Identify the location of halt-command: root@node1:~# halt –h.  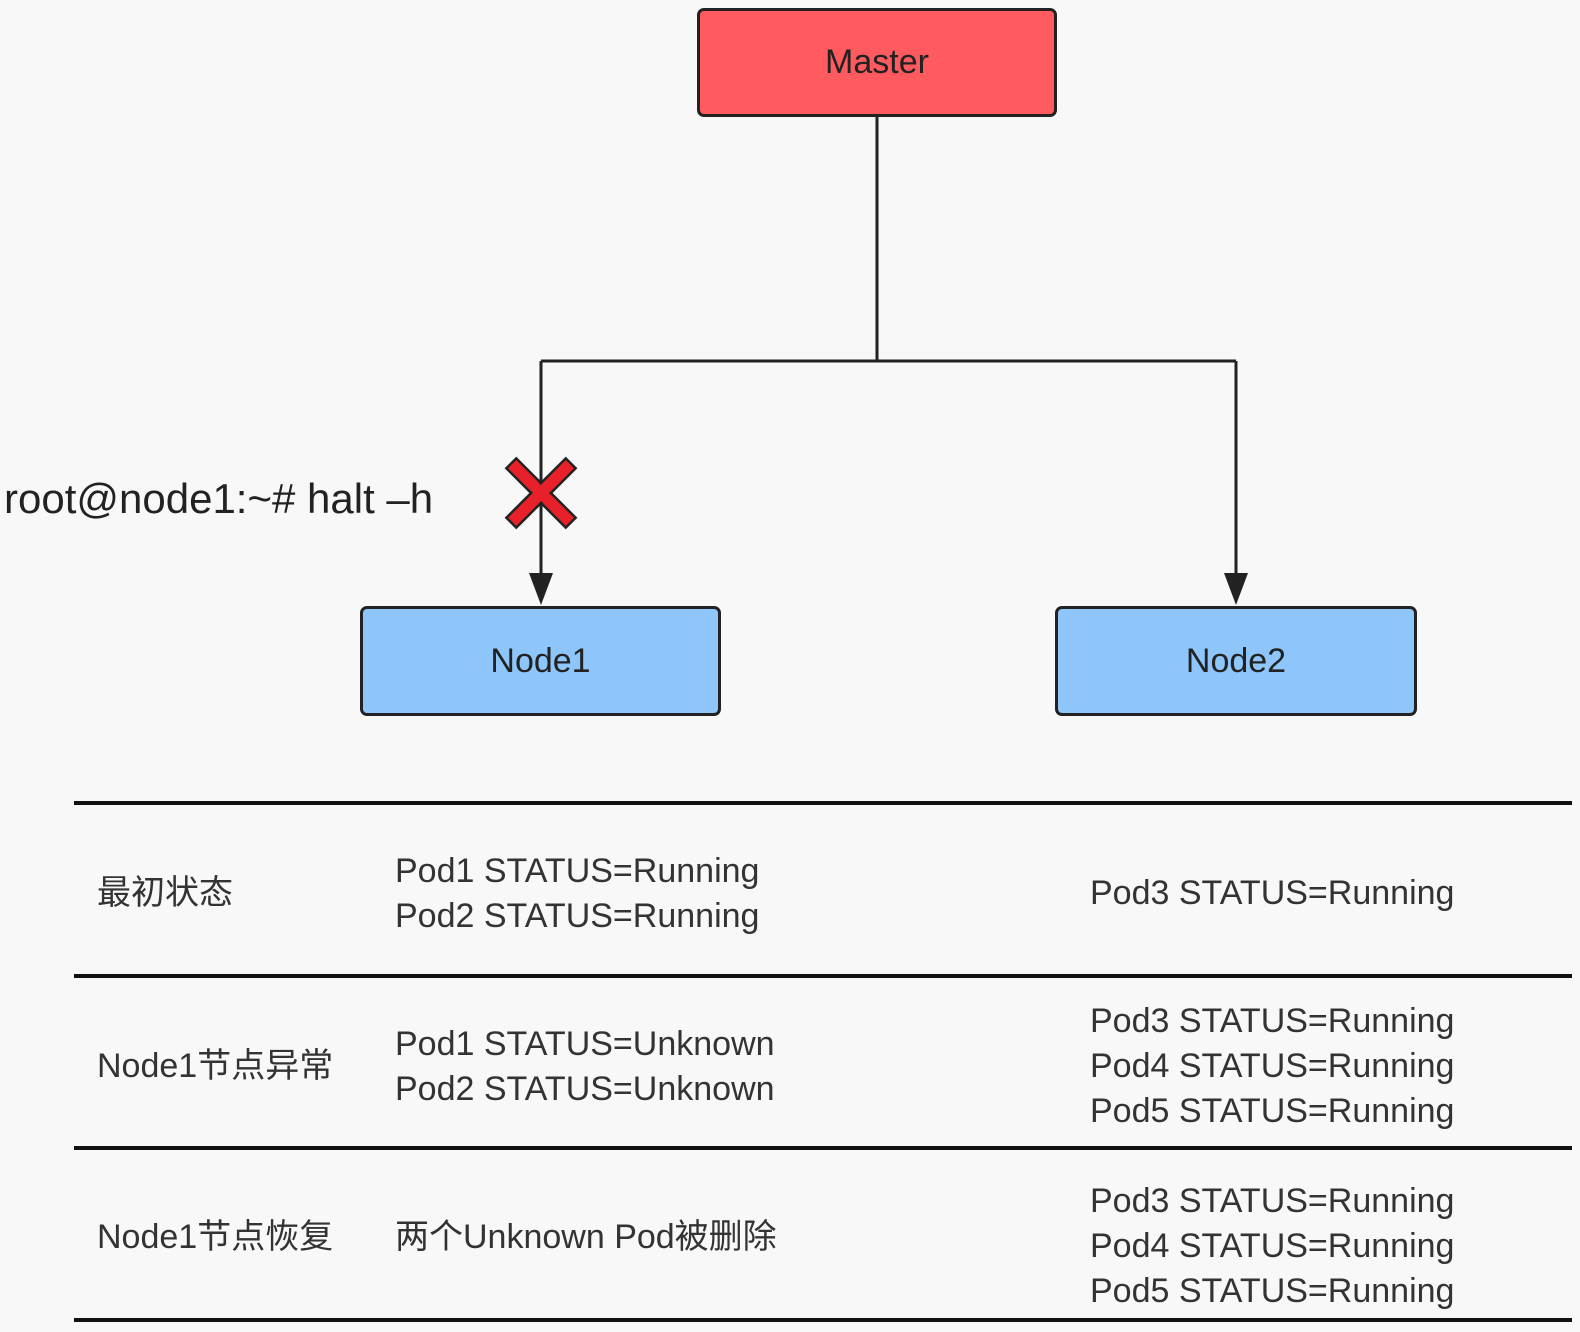
(219, 498).